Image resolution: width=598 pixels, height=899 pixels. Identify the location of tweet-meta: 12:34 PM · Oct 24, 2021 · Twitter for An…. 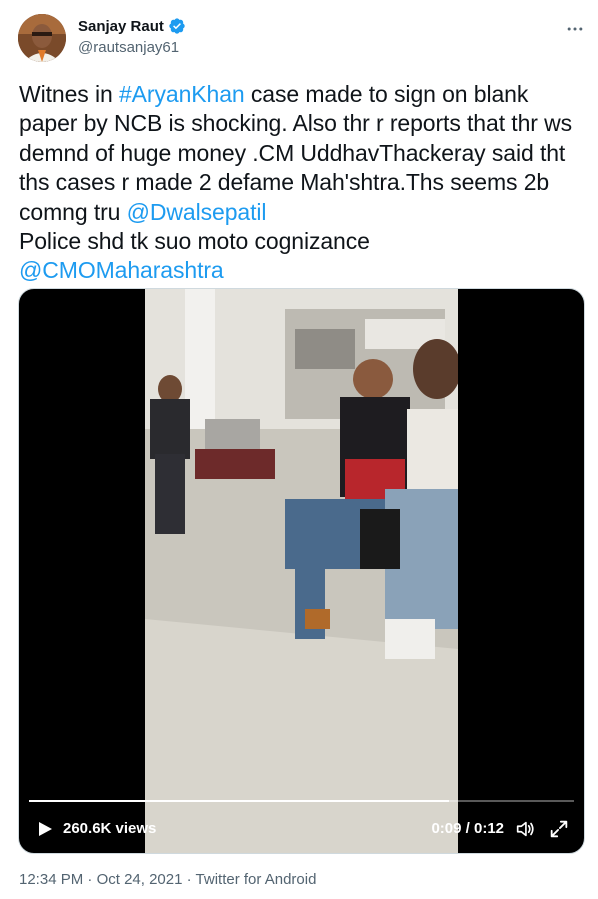
(167, 879).